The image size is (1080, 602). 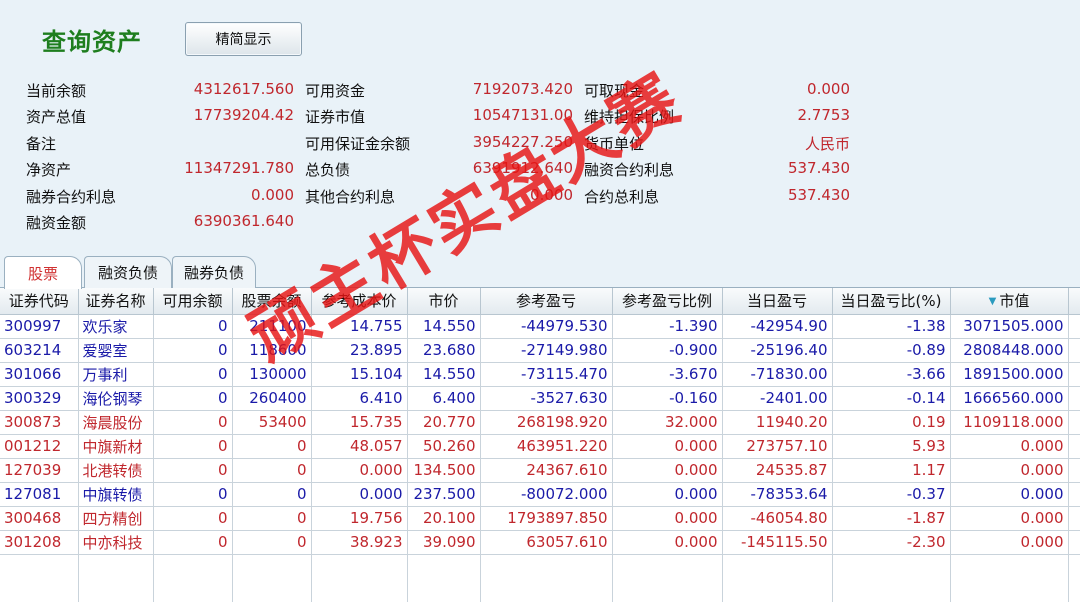 What do you see at coordinates (56, 223) in the screenshot?
I see `summary-label: 融资金额` at bounding box center [56, 223].